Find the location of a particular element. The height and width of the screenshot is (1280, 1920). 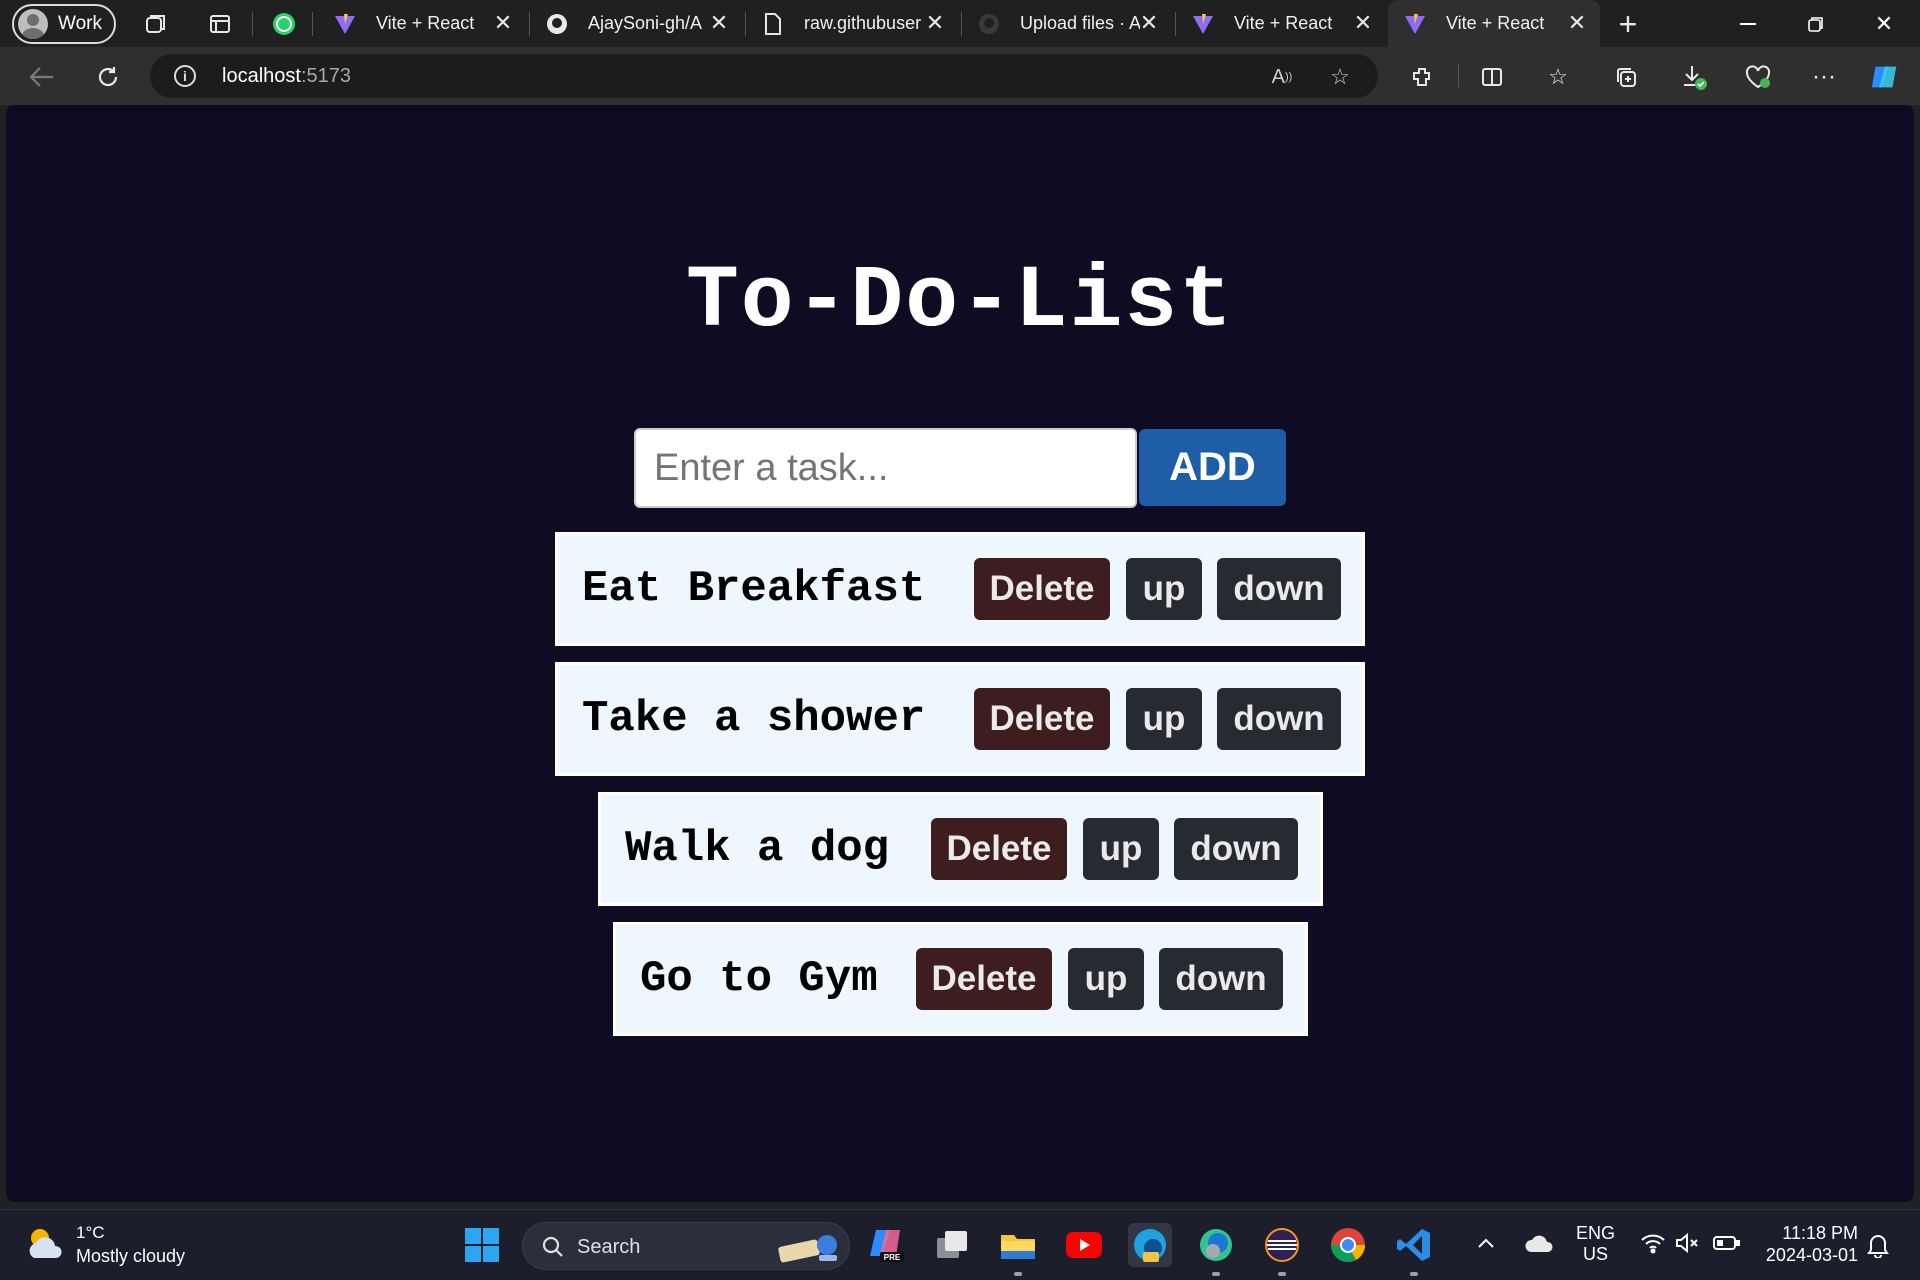

site-info-icon: i is located at coordinates (185, 76).